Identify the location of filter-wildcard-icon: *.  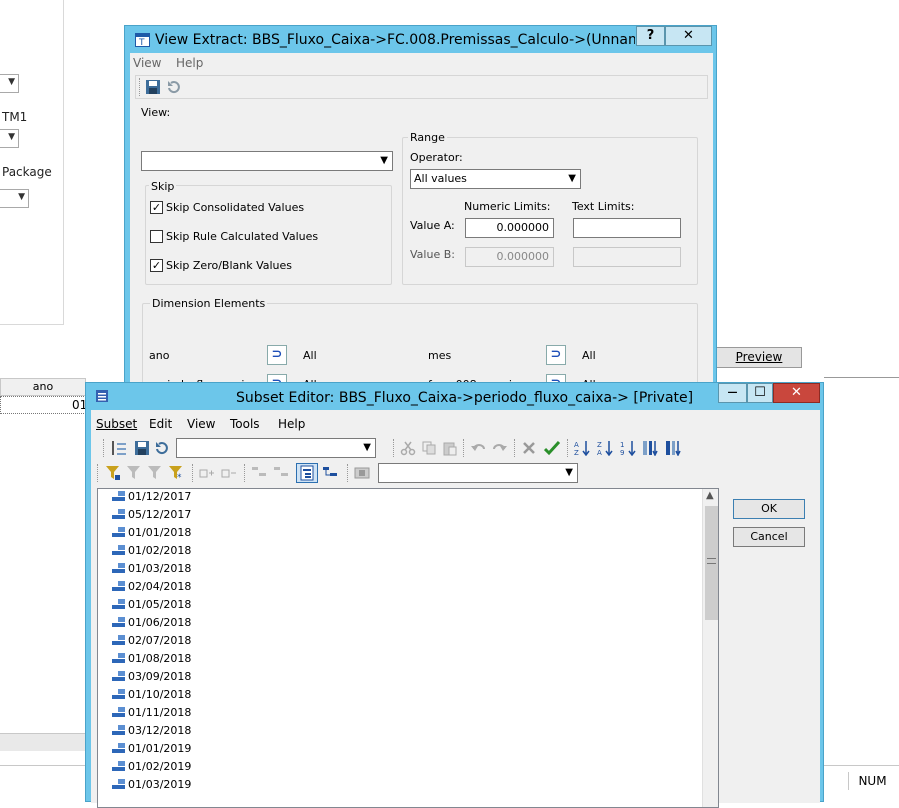
(176, 473).